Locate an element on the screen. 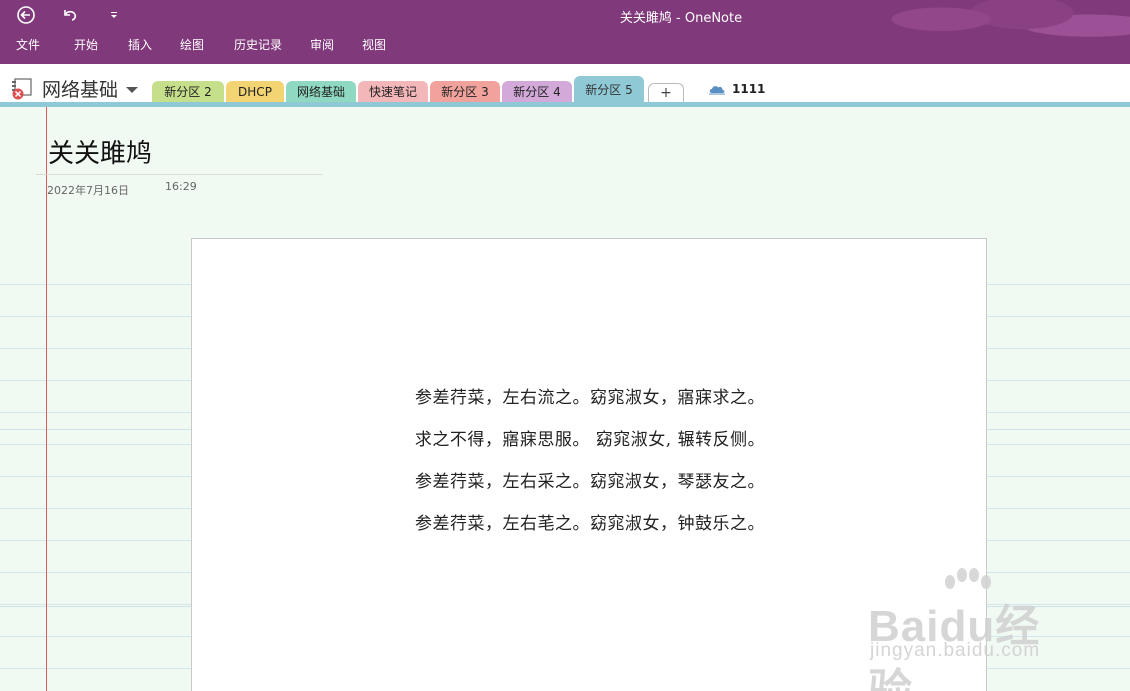 Image resolution: width=1130 pixels, height=691 pixels. section-tab-6: 新分区 4 is located at coordinates (537, 91).